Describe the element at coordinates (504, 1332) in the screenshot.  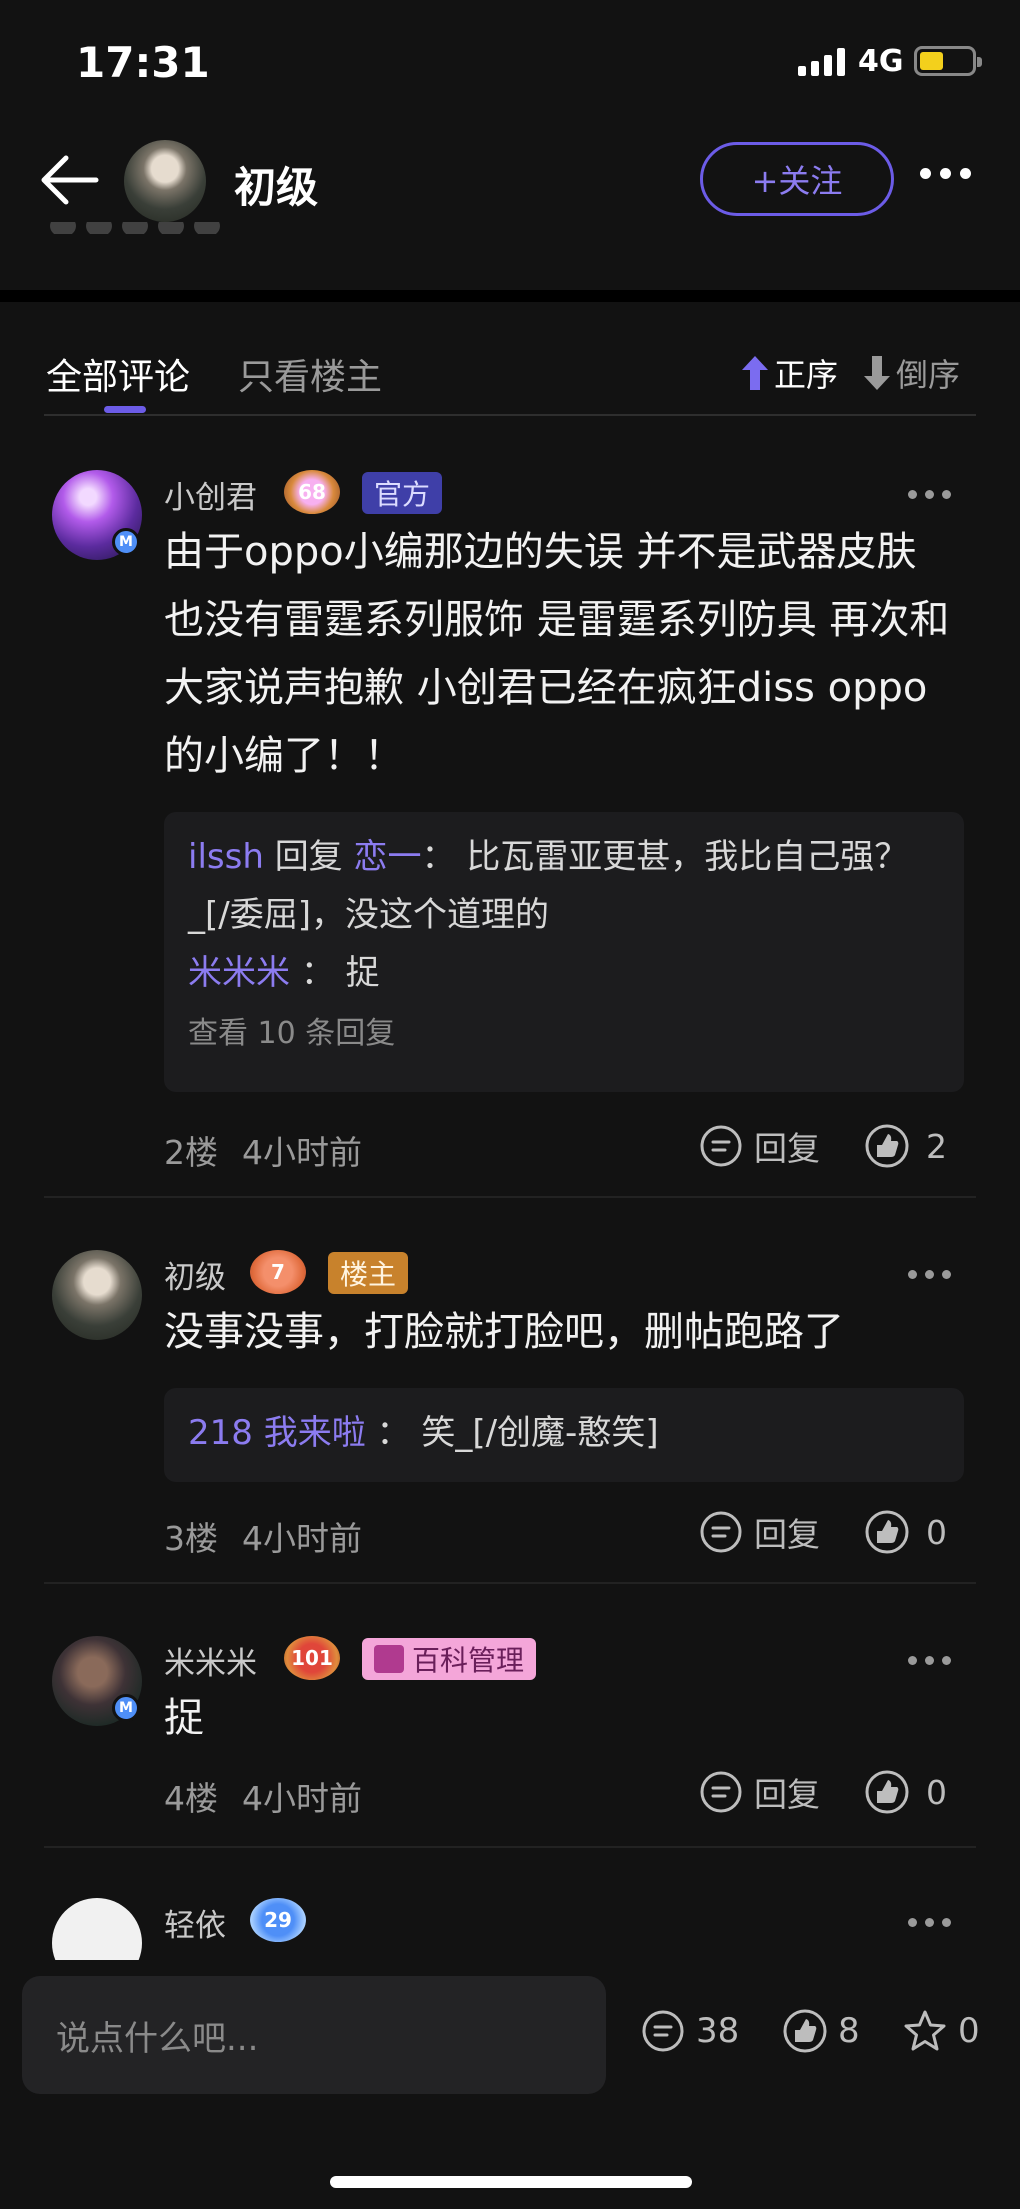
I see `comment-text: 没事没事，打脸就打脸吧，删帖跑路了` at that location.